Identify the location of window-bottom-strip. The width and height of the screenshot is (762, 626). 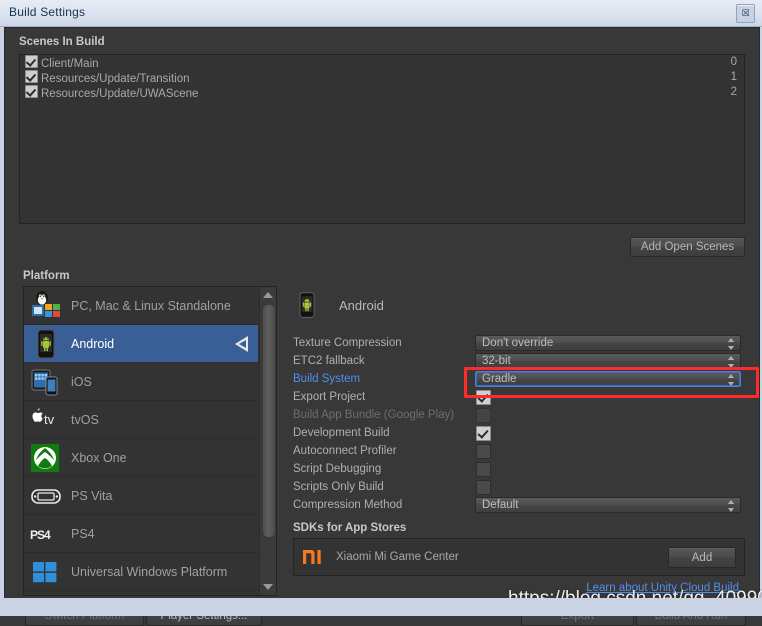
(381, 607).